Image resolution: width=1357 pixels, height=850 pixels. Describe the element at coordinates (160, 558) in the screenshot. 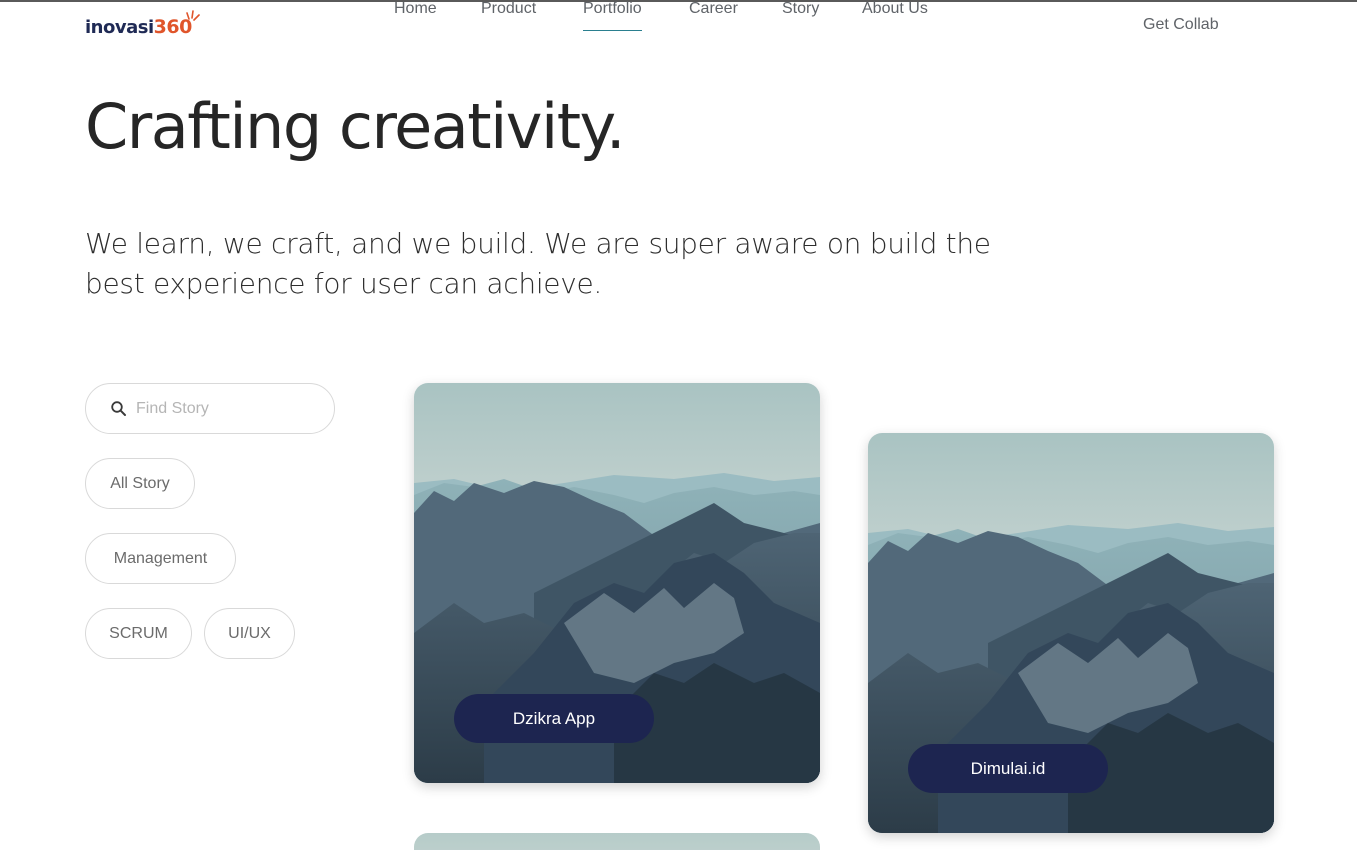

I see `filter-chip-management: Management` at that location.